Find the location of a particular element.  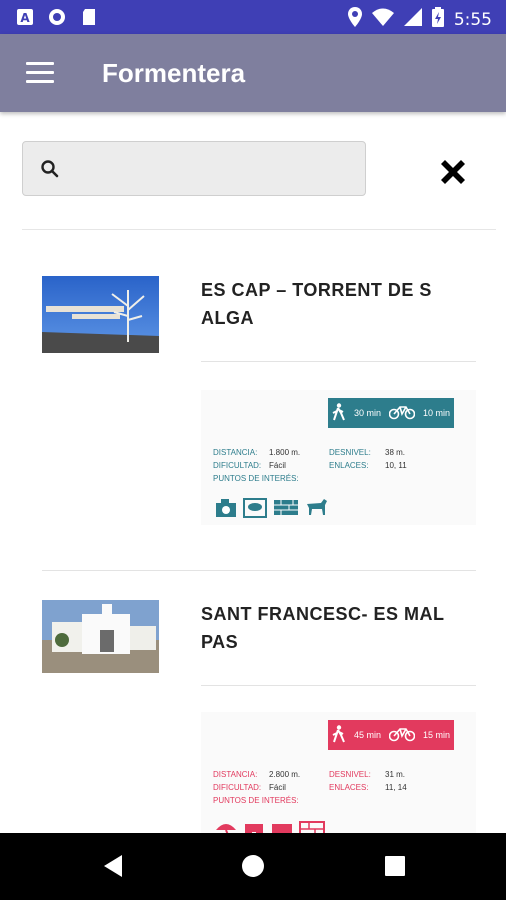

status-bar: A 5:55 is located at coordinates (253, 17).